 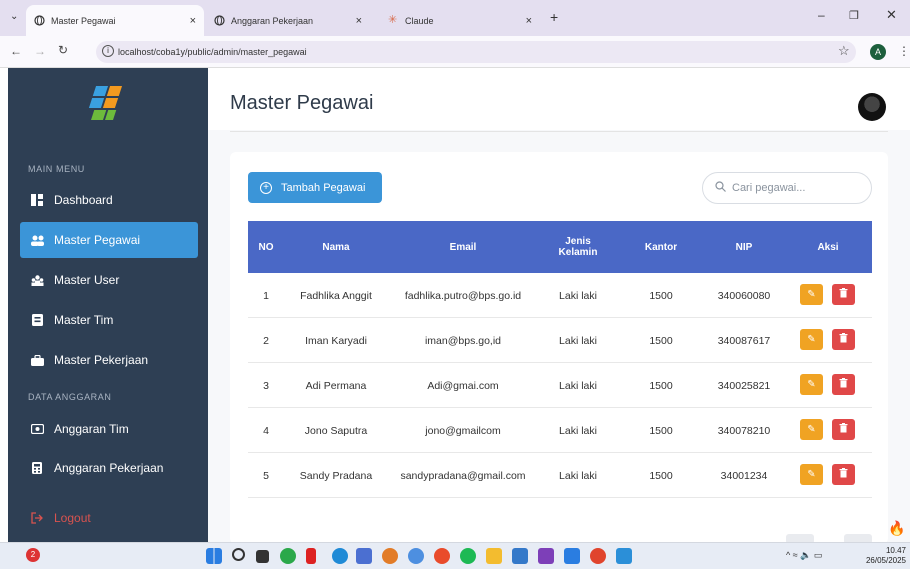 I want to click on cell-no: 4, so click(x=266, y=430).